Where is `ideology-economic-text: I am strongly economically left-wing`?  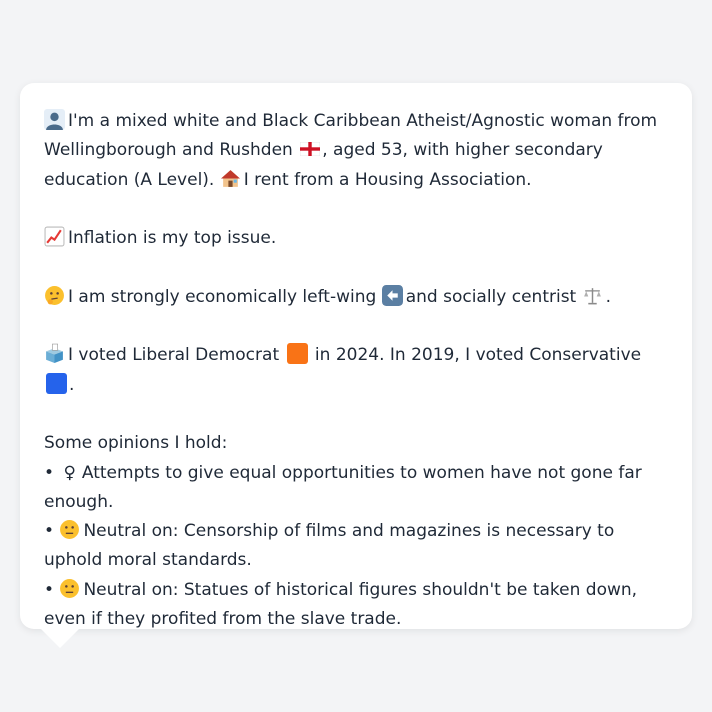
ideology-economic-text: I am strongly economically left-wing is located at coordinates (222, 296).